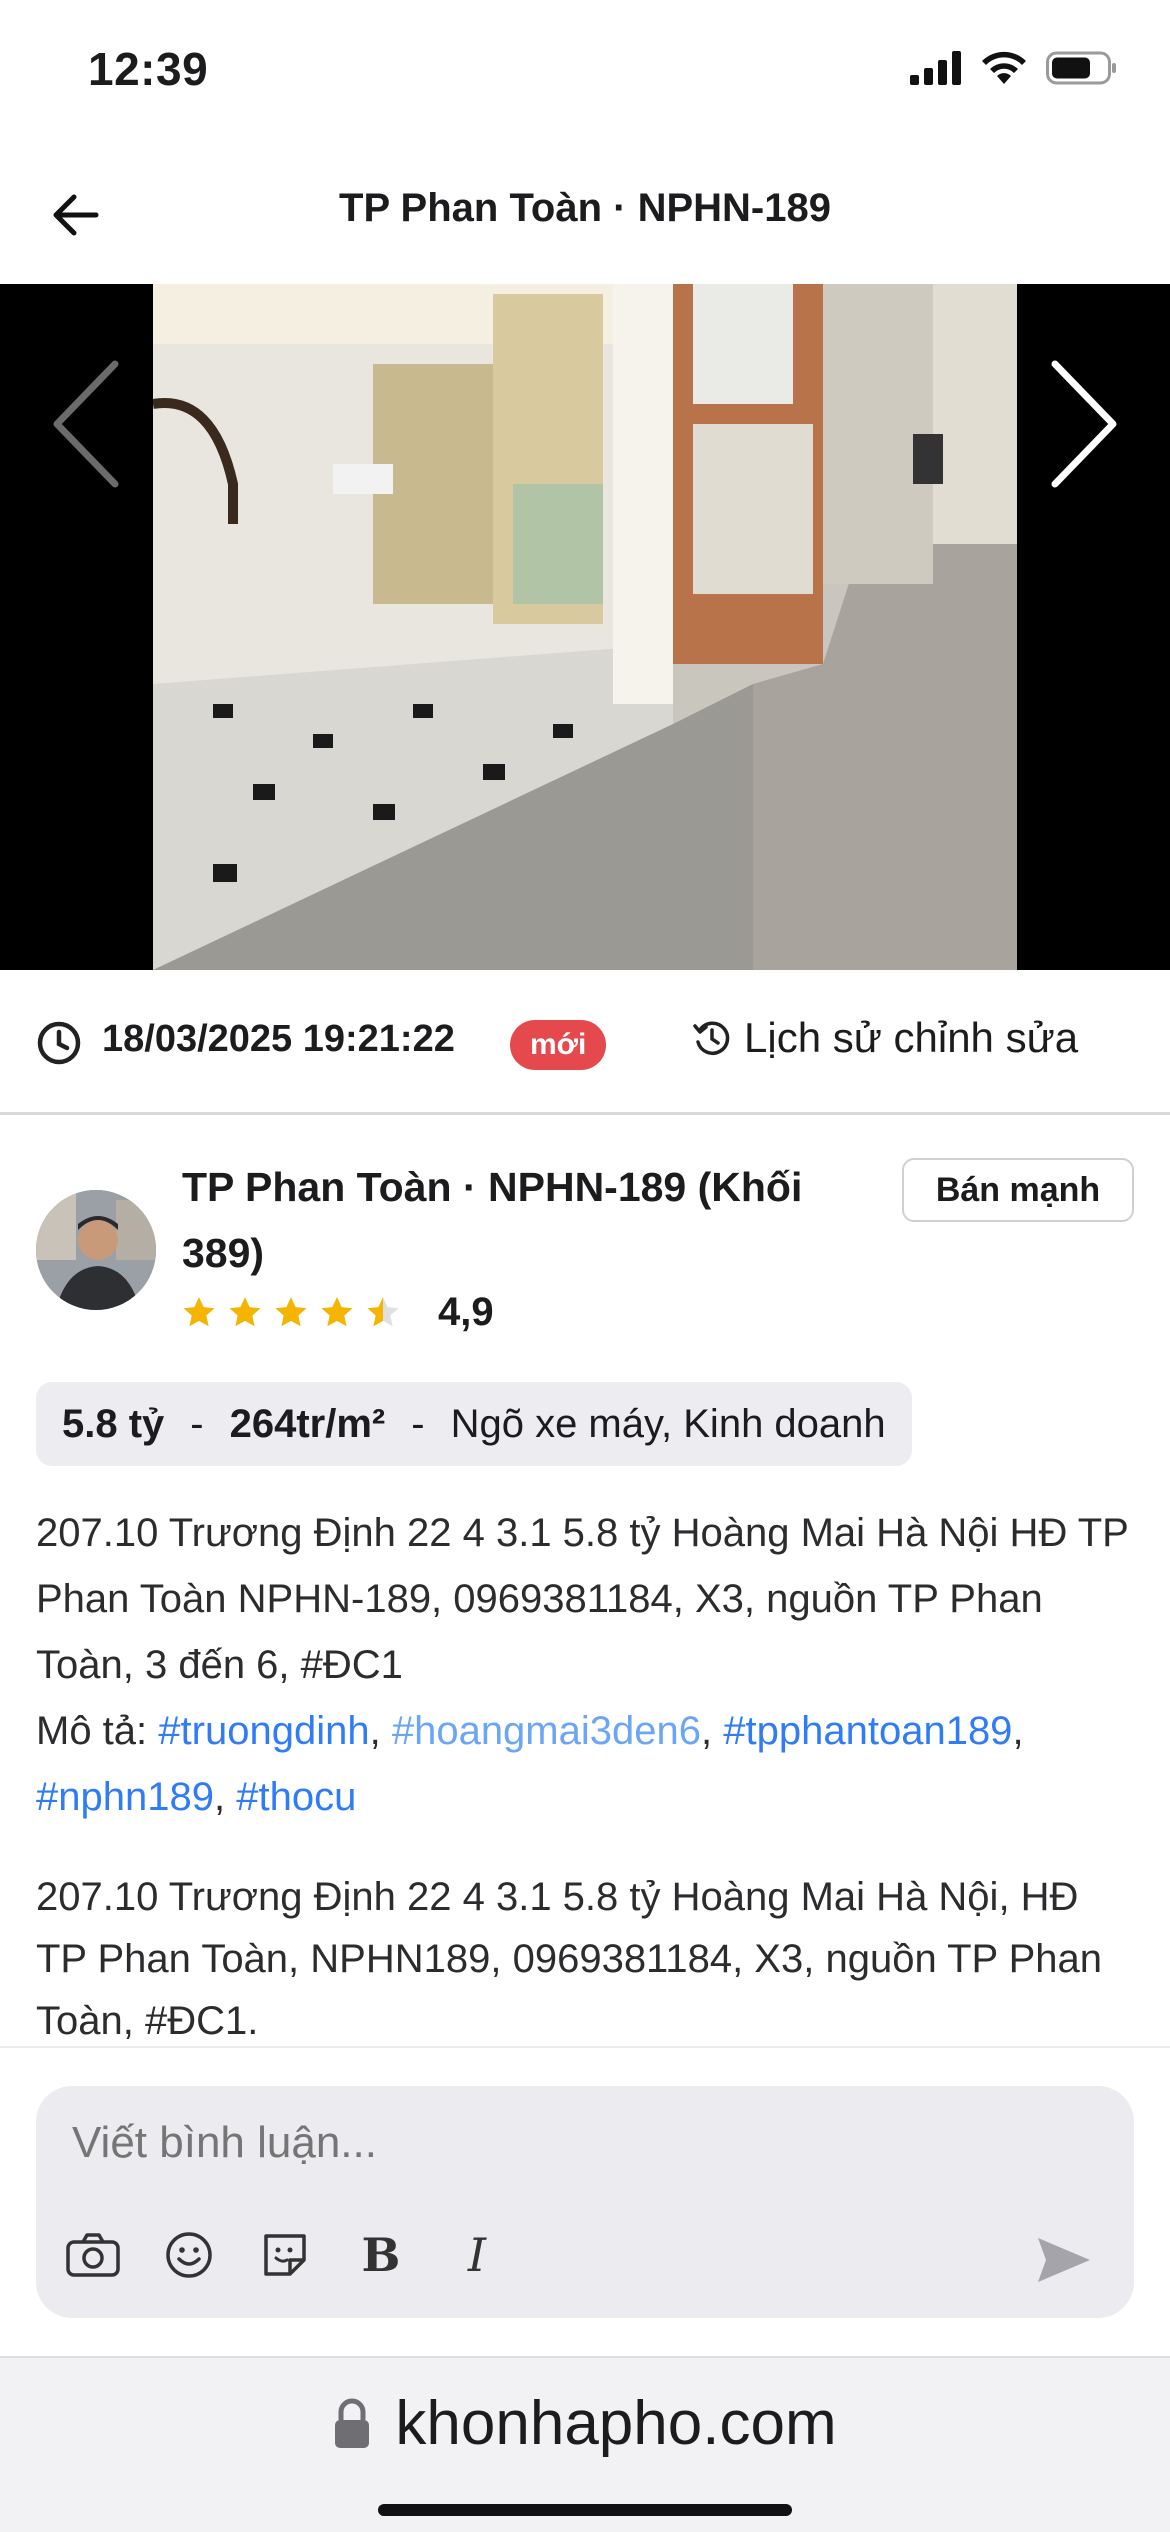  I want to click on comment-composer: B I, so click(585, 2202).